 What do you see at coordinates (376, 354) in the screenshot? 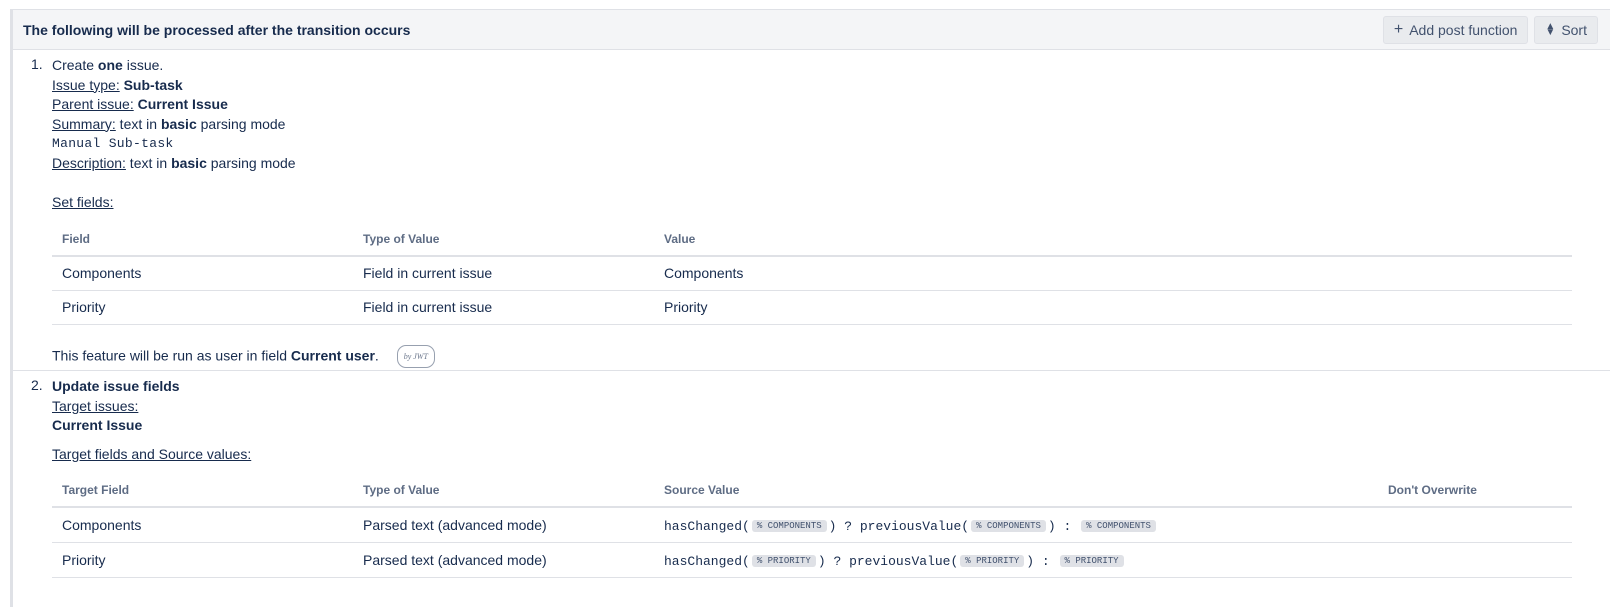
I see `run-as-suffix: .` at bounding box center [376, 354].